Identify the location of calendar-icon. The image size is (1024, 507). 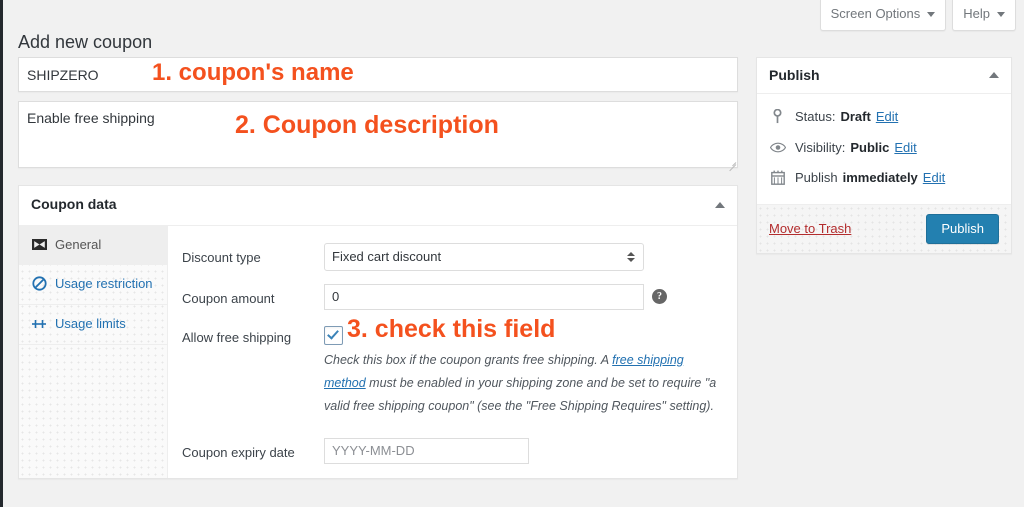
(777, 177).